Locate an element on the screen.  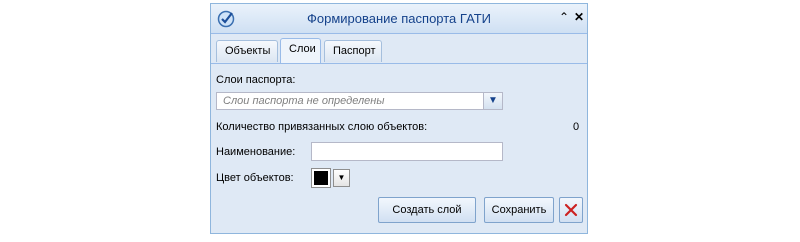
tab-layers: Слои is located at coordinates (300, 50).